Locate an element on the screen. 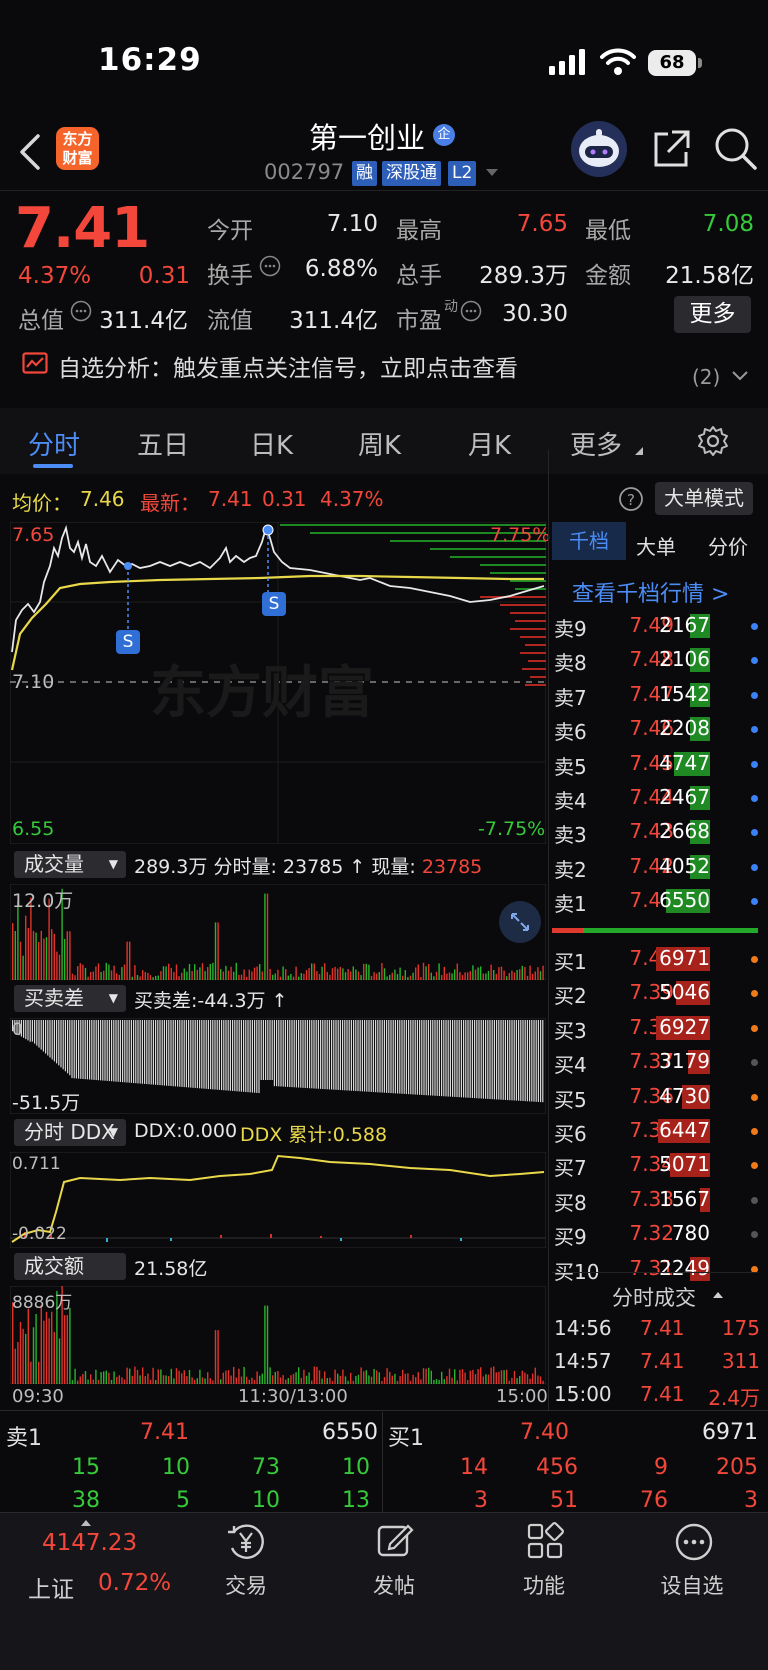 This screenshot has height=1670, width=768. gear-icon is located at coordinates (713, 441).